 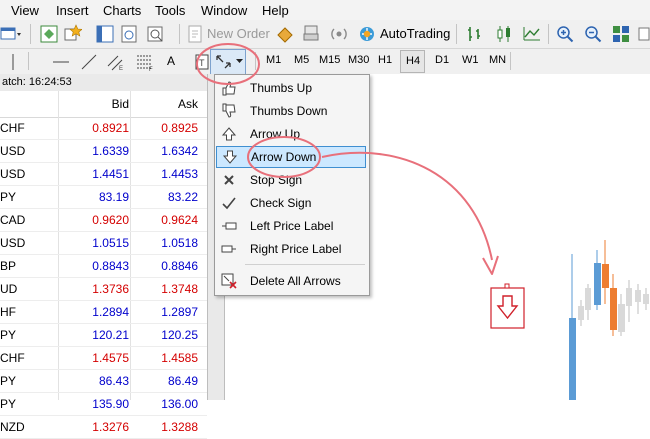 What do you see at coordinates (470, 60) in the screenshot?
I see `timeframe-w1: W1` at bounding box center [470, 60].